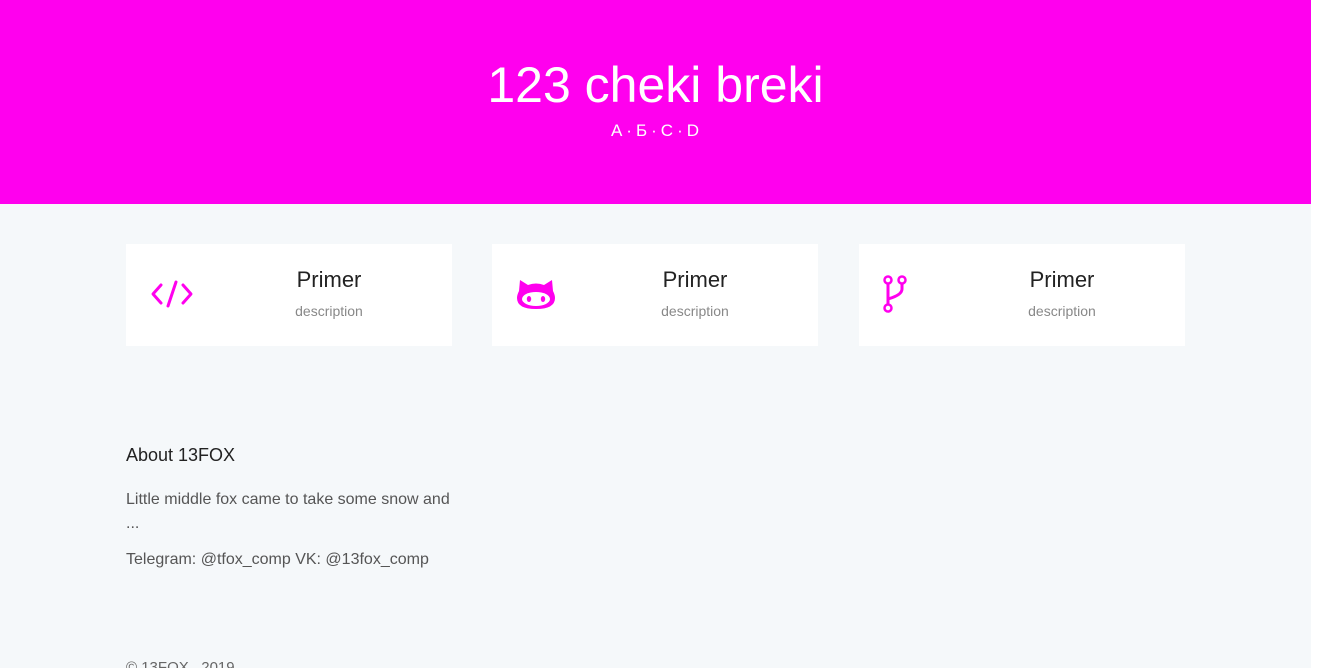  I want to click on about-contacts: Telegram: @tfox_comp VK: @13fox_comp, so click(277, 559).